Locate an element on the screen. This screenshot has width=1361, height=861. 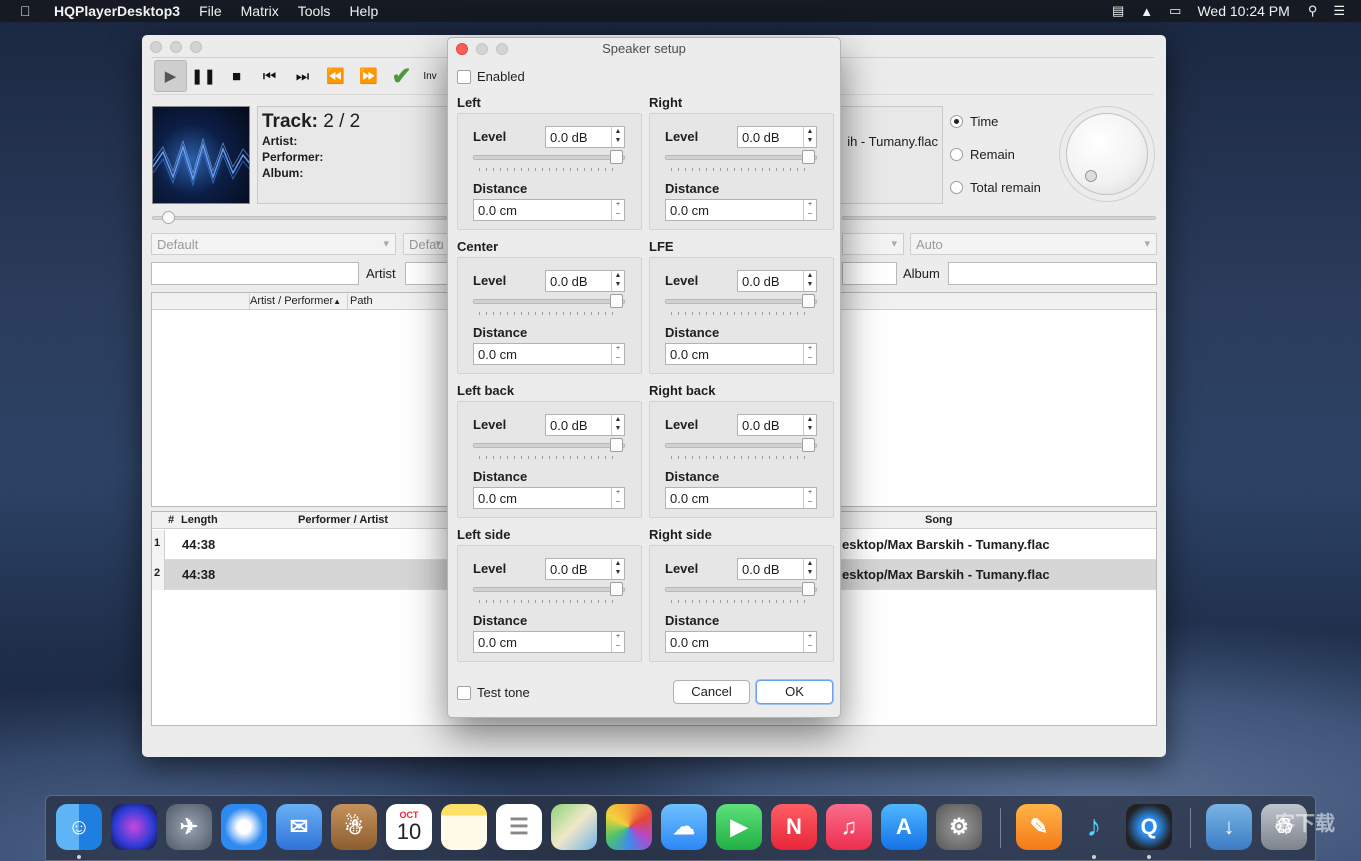
menu-file: File is located at coordinates (210, 11).